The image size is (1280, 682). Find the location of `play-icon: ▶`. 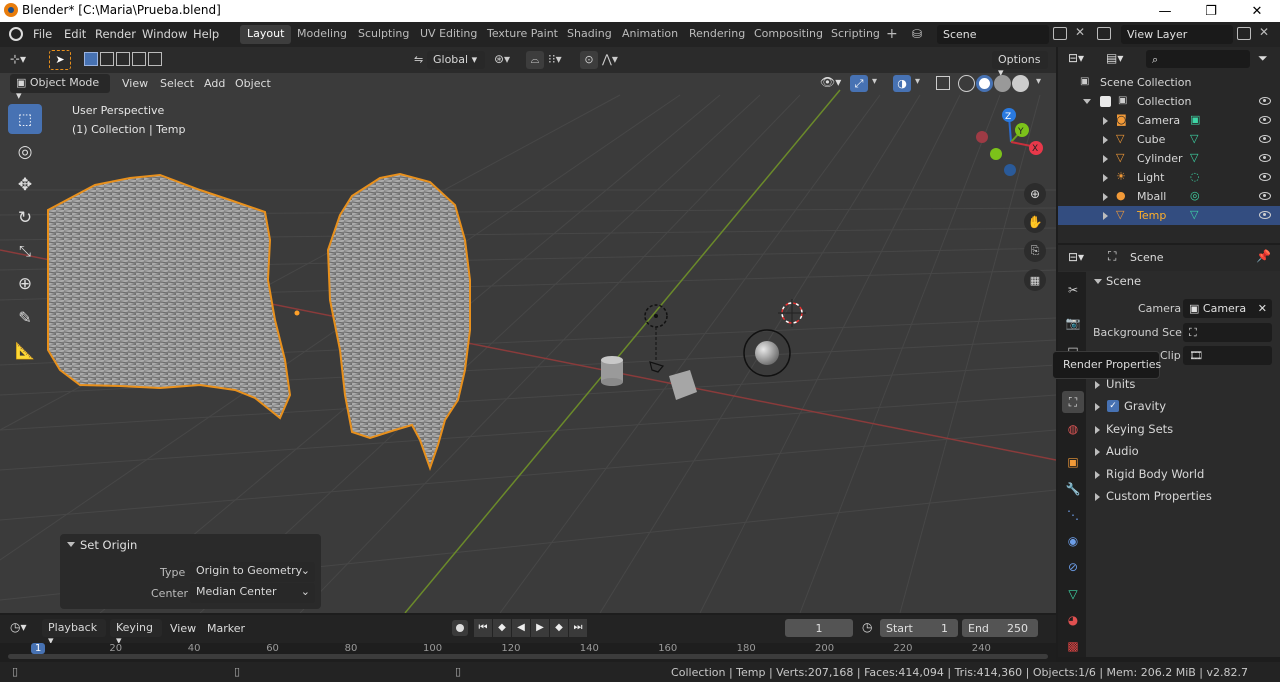

play-icon: ▶ is located at coordinates (540, 628).